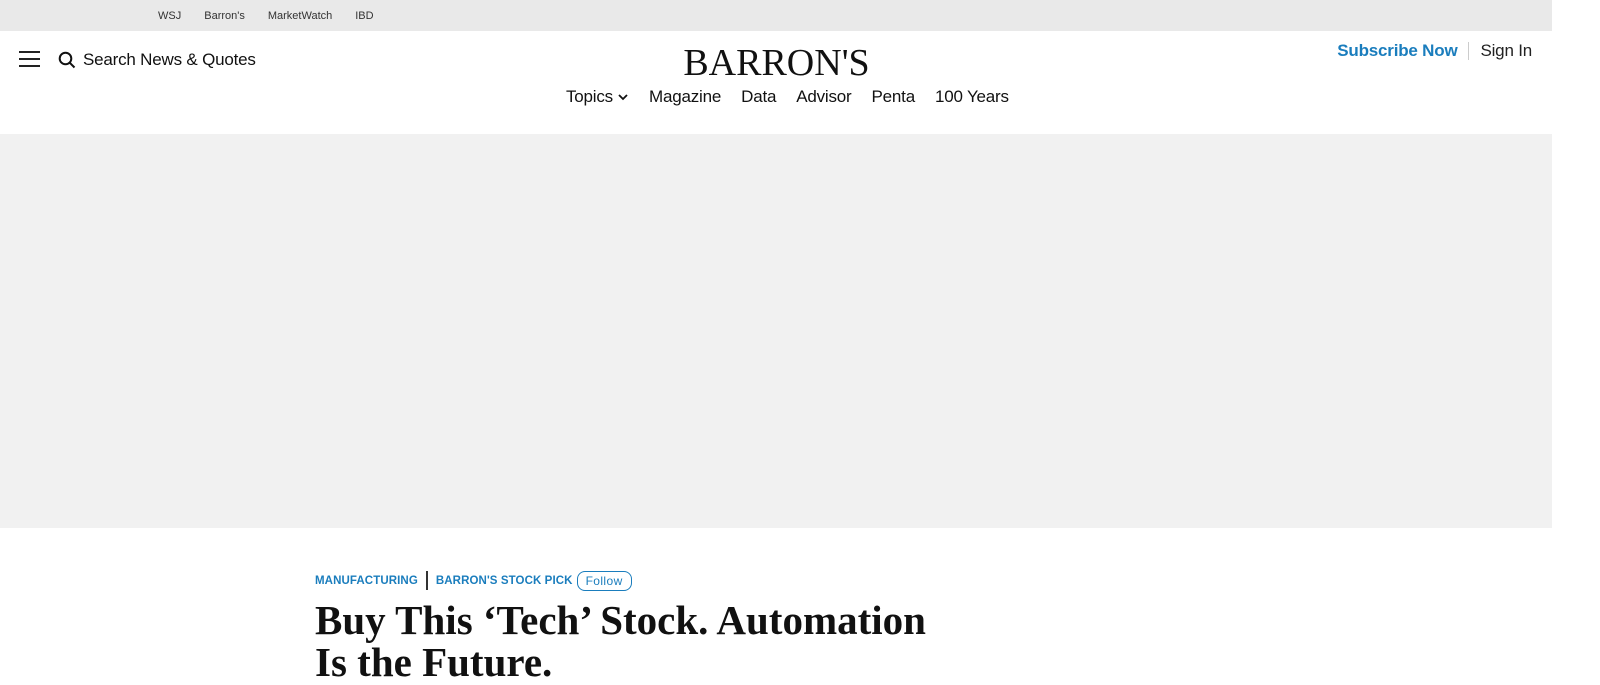 The image size is (1600, 685). What do you see at coordinates (366, 581) in the screenshot?
I see `tag-manufacturing: MANUFACTURING` at bounding box center [366, 581].